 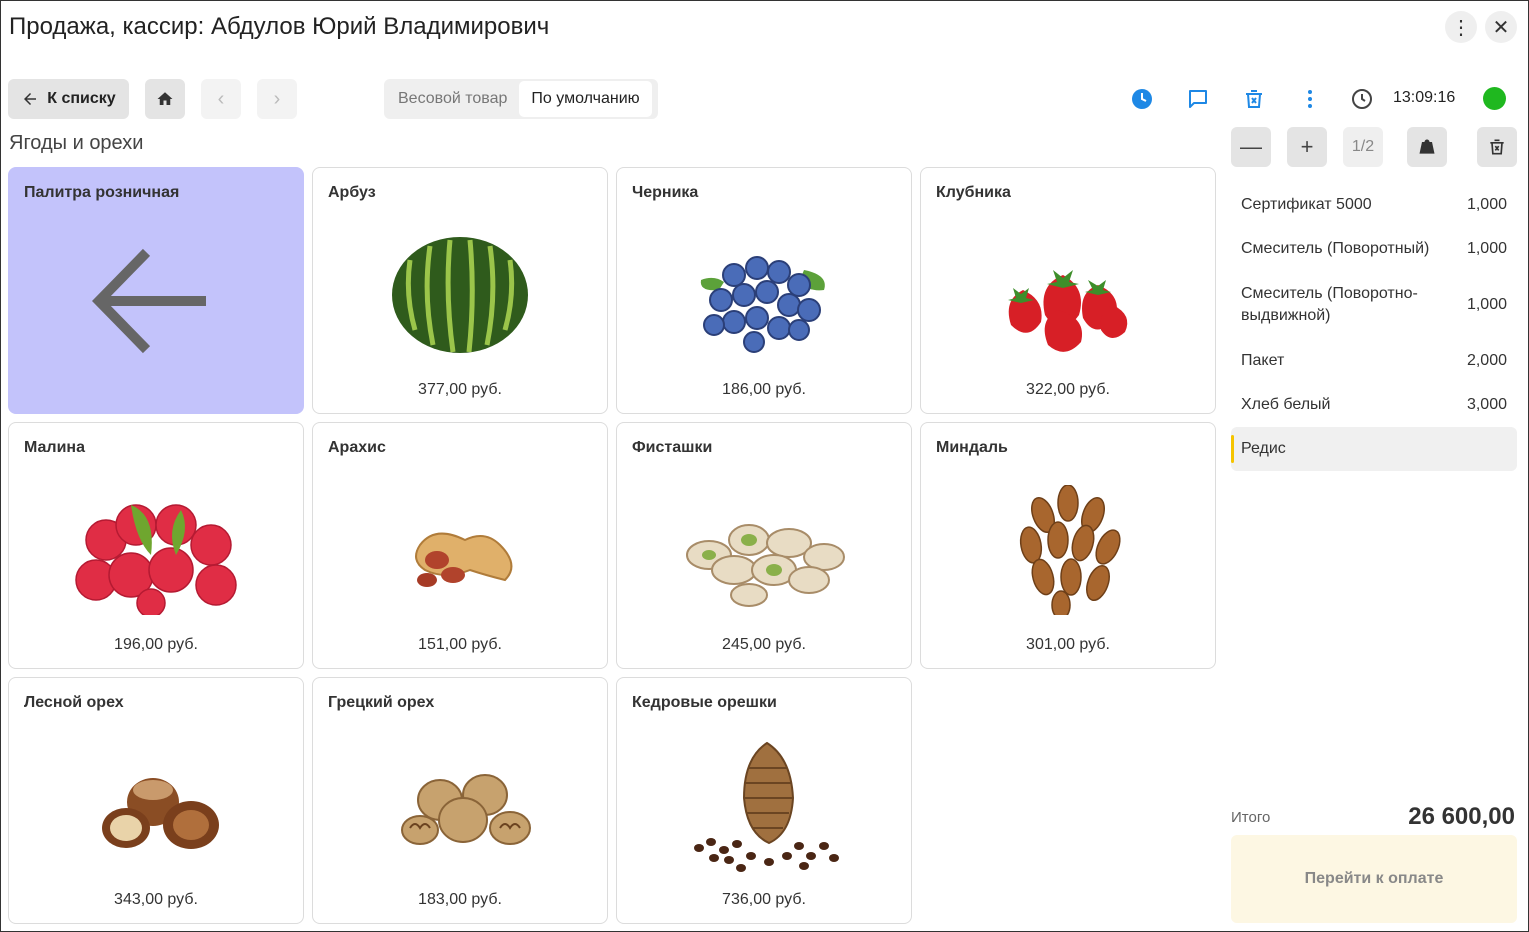 I want to click on prev-page-button: ‹, so click(x=221, y=99).